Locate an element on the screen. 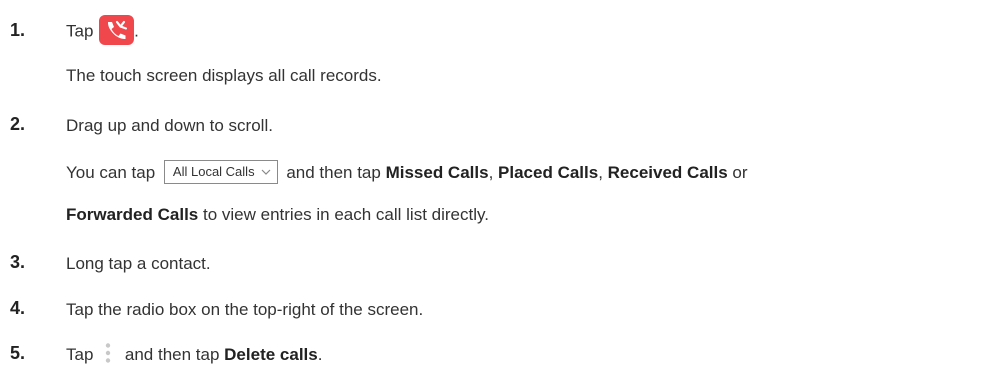 This screenshot has width=991, height=381. call-filter-dropdown: All Local Calls is located at coordinates (220, 171).